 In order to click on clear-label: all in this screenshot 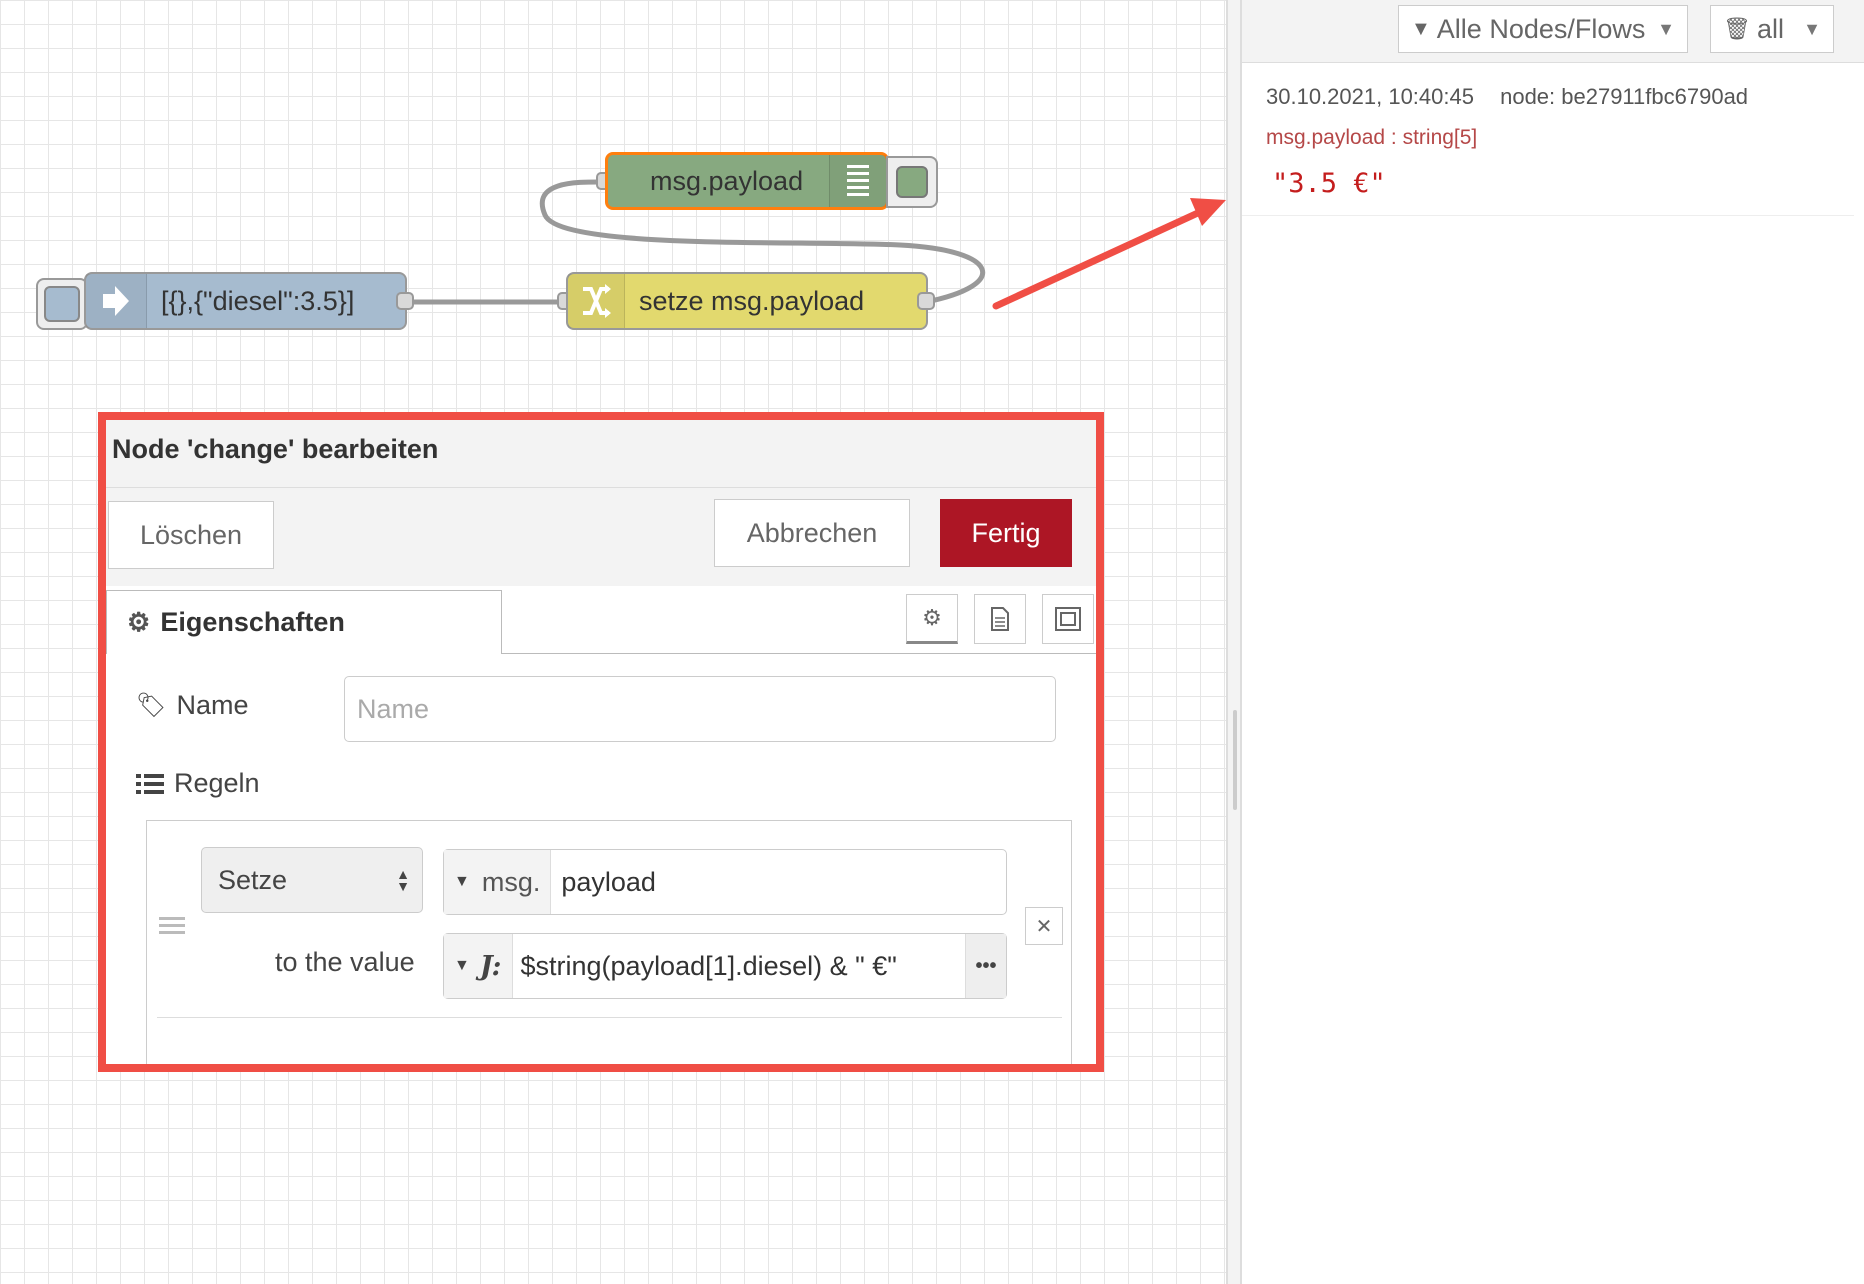, I will do `click(1770, 28)`.